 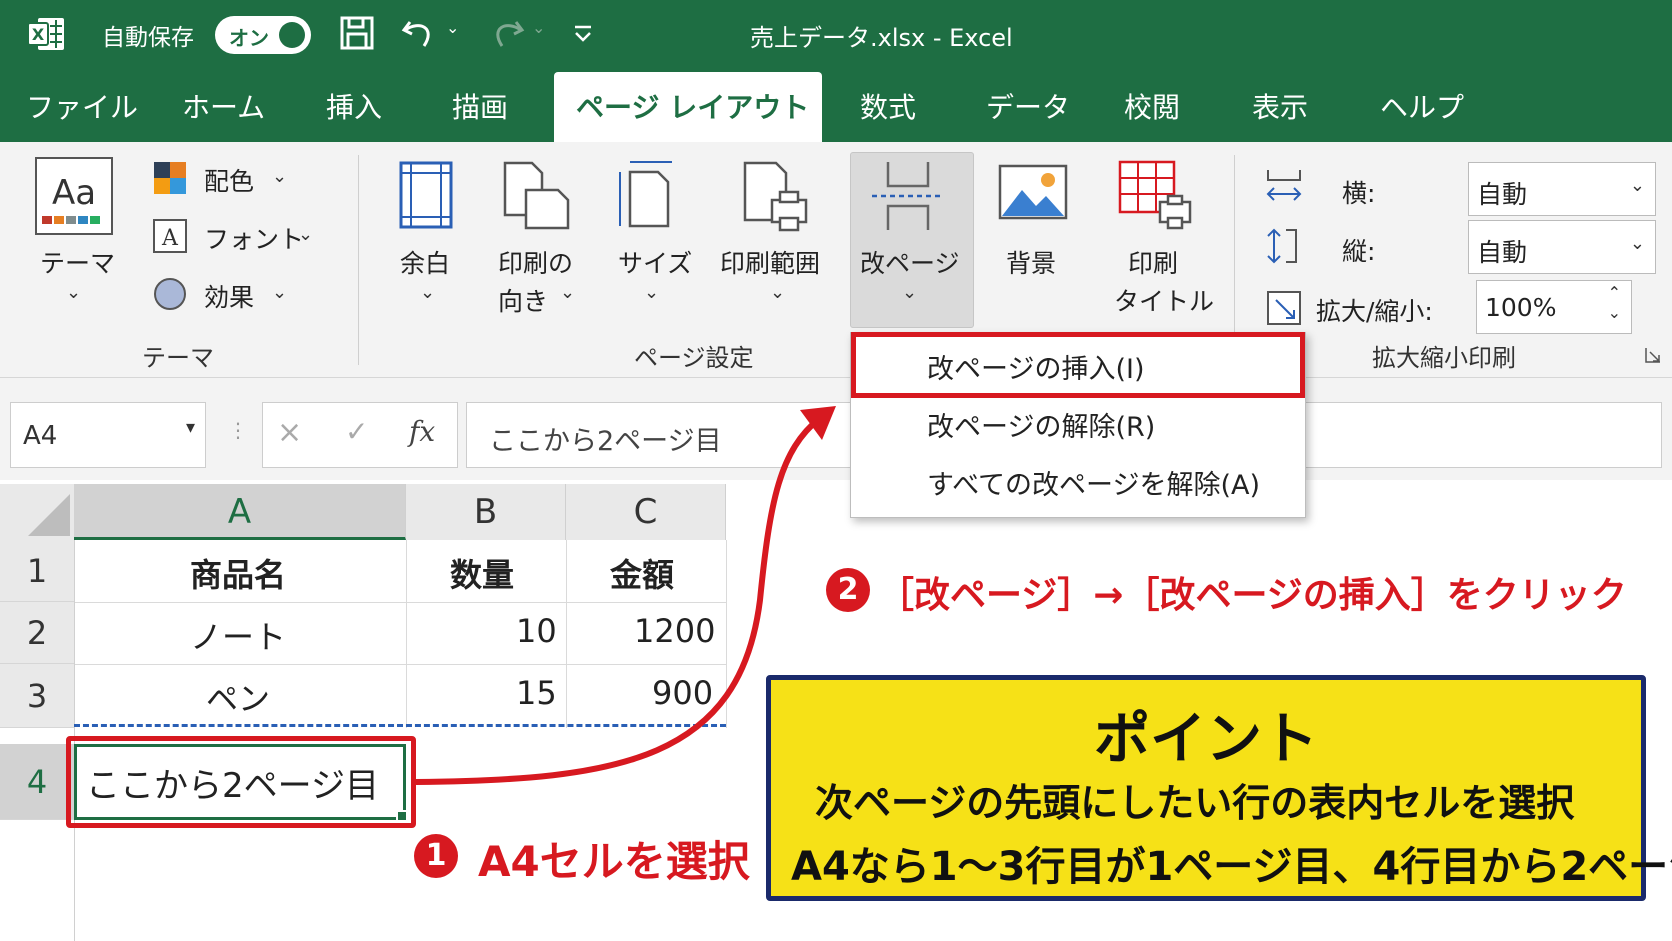 I want to click on point-title: ポイント, so click(x=1206, y=739).